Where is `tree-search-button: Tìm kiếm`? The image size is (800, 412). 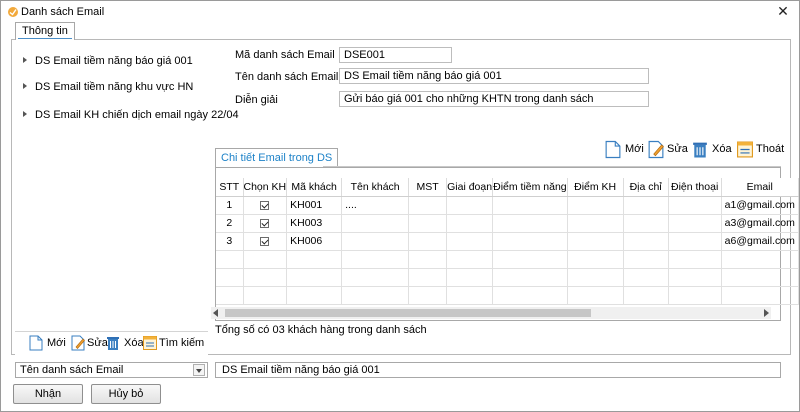
tree-search-button: Tìm kiếm is located at coordinates (174, 343).